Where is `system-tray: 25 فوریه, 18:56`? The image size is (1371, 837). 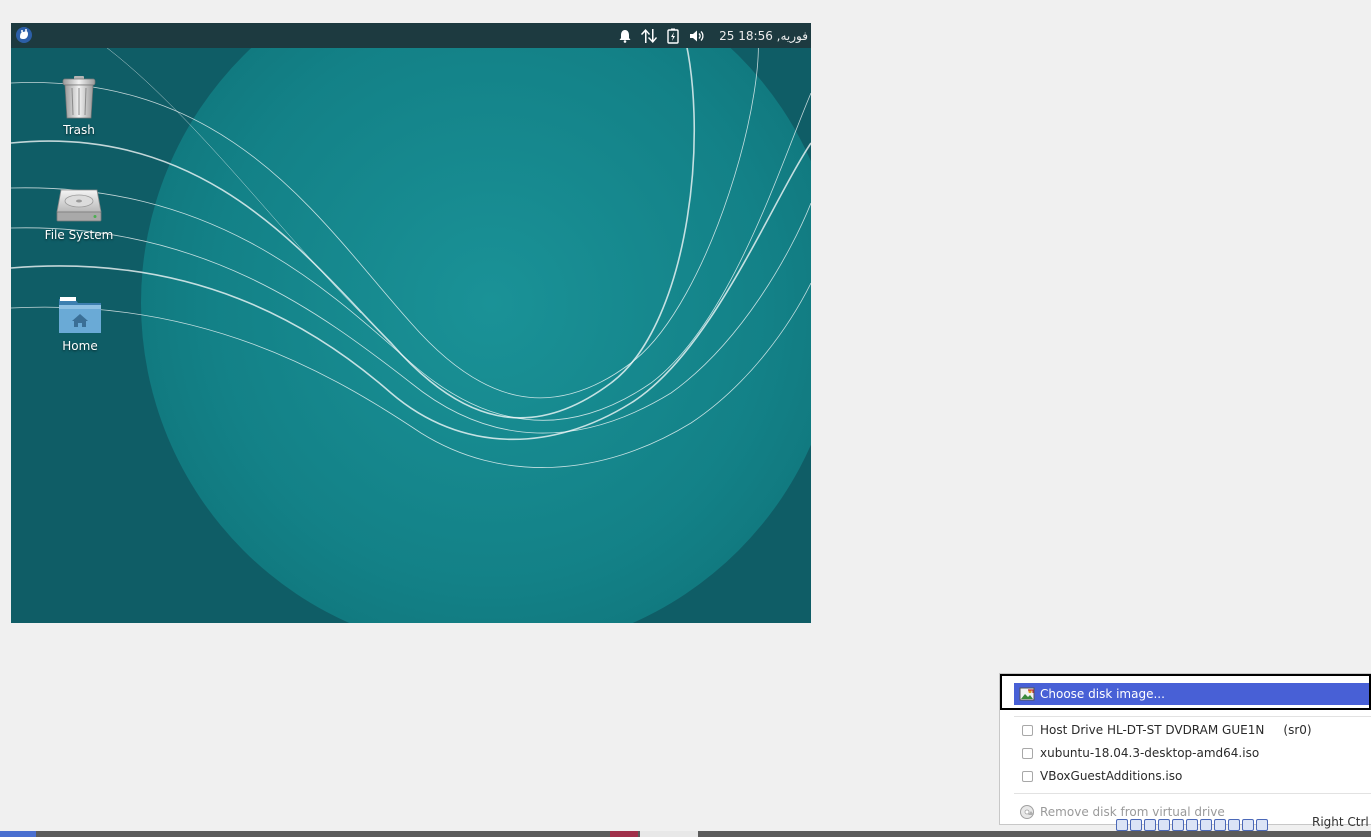
system-tray: 25 فوریه, 18:56 is located at coordinates (712, 35).